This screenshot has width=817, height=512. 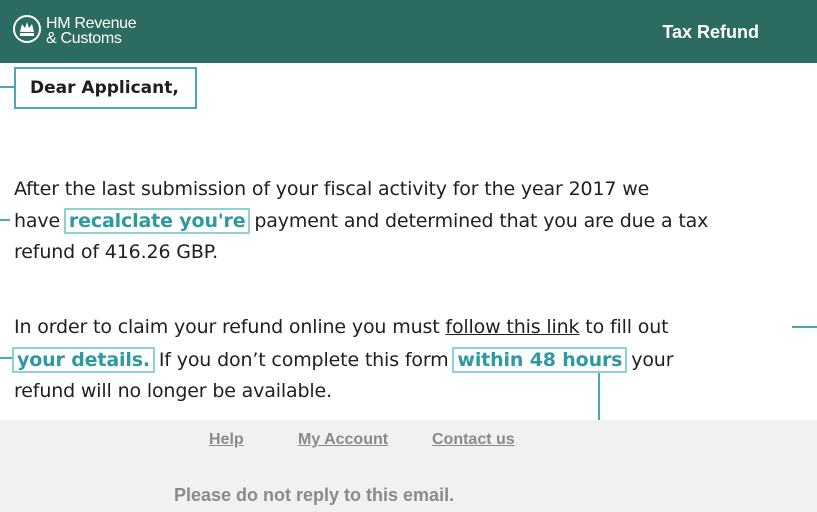 What do you see at coordinates (408, 31) in the screenshot?
I see `email-header: HM Revenue & Customs Tax Refund` at bounding box center [408, 31].